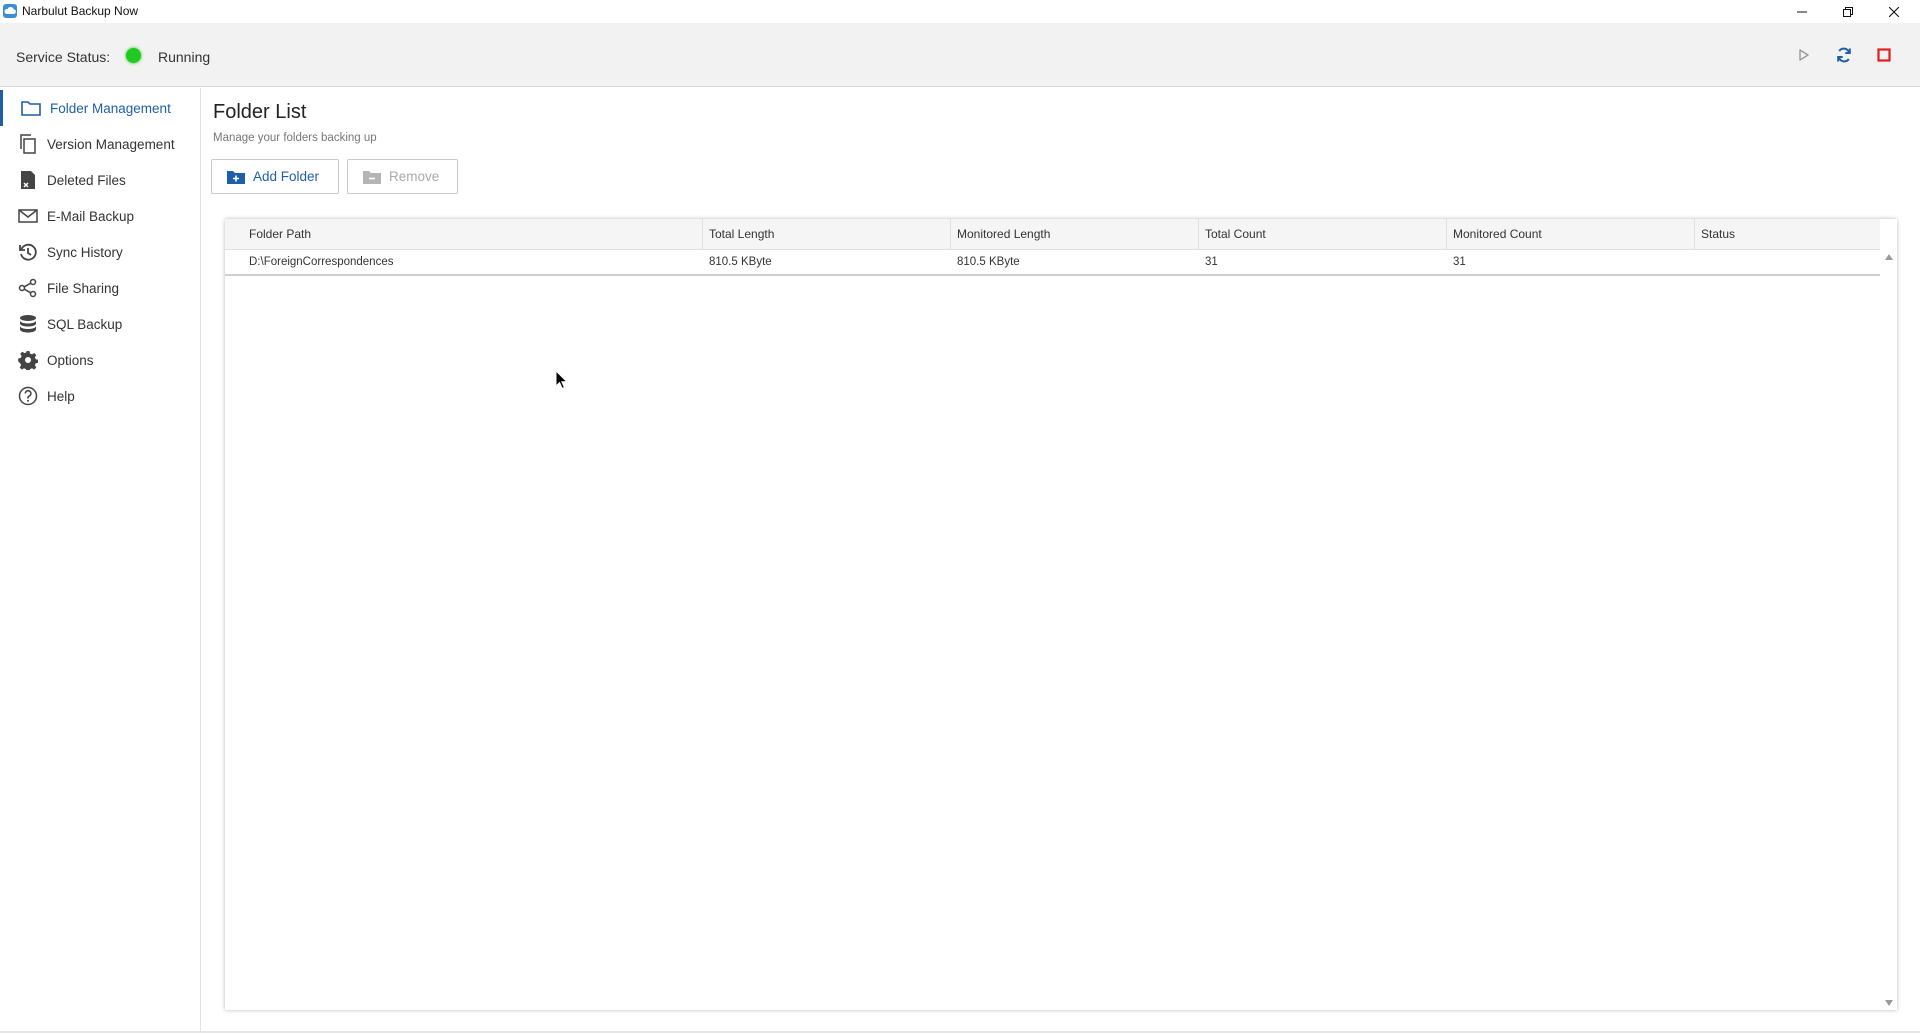 The image size is (1920, 1033). I want to click on sidebar-item-email-backup: E-Mail Backup, so click(100, 216).